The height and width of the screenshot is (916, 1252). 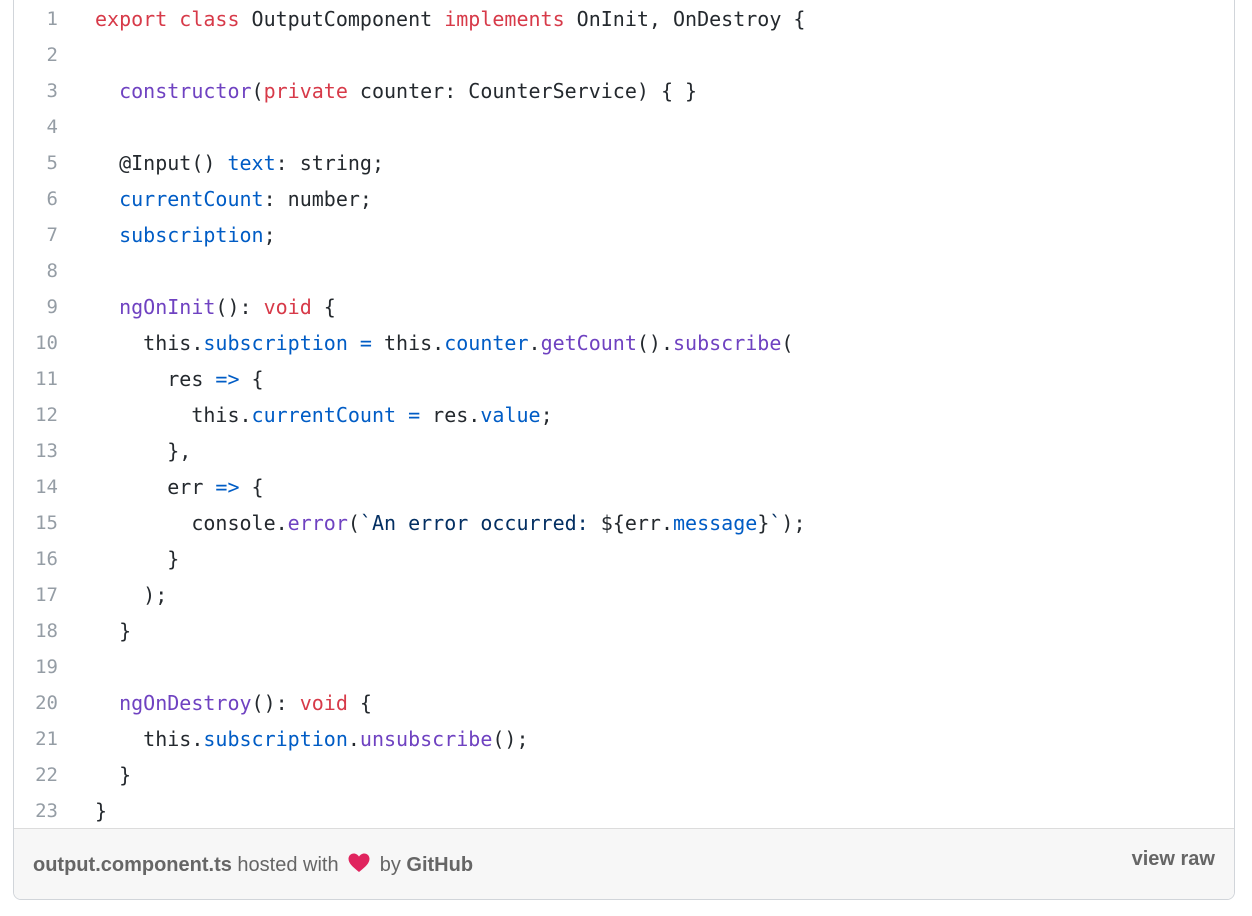 I want to click on line-number: 2, so click(x=36, y=55).